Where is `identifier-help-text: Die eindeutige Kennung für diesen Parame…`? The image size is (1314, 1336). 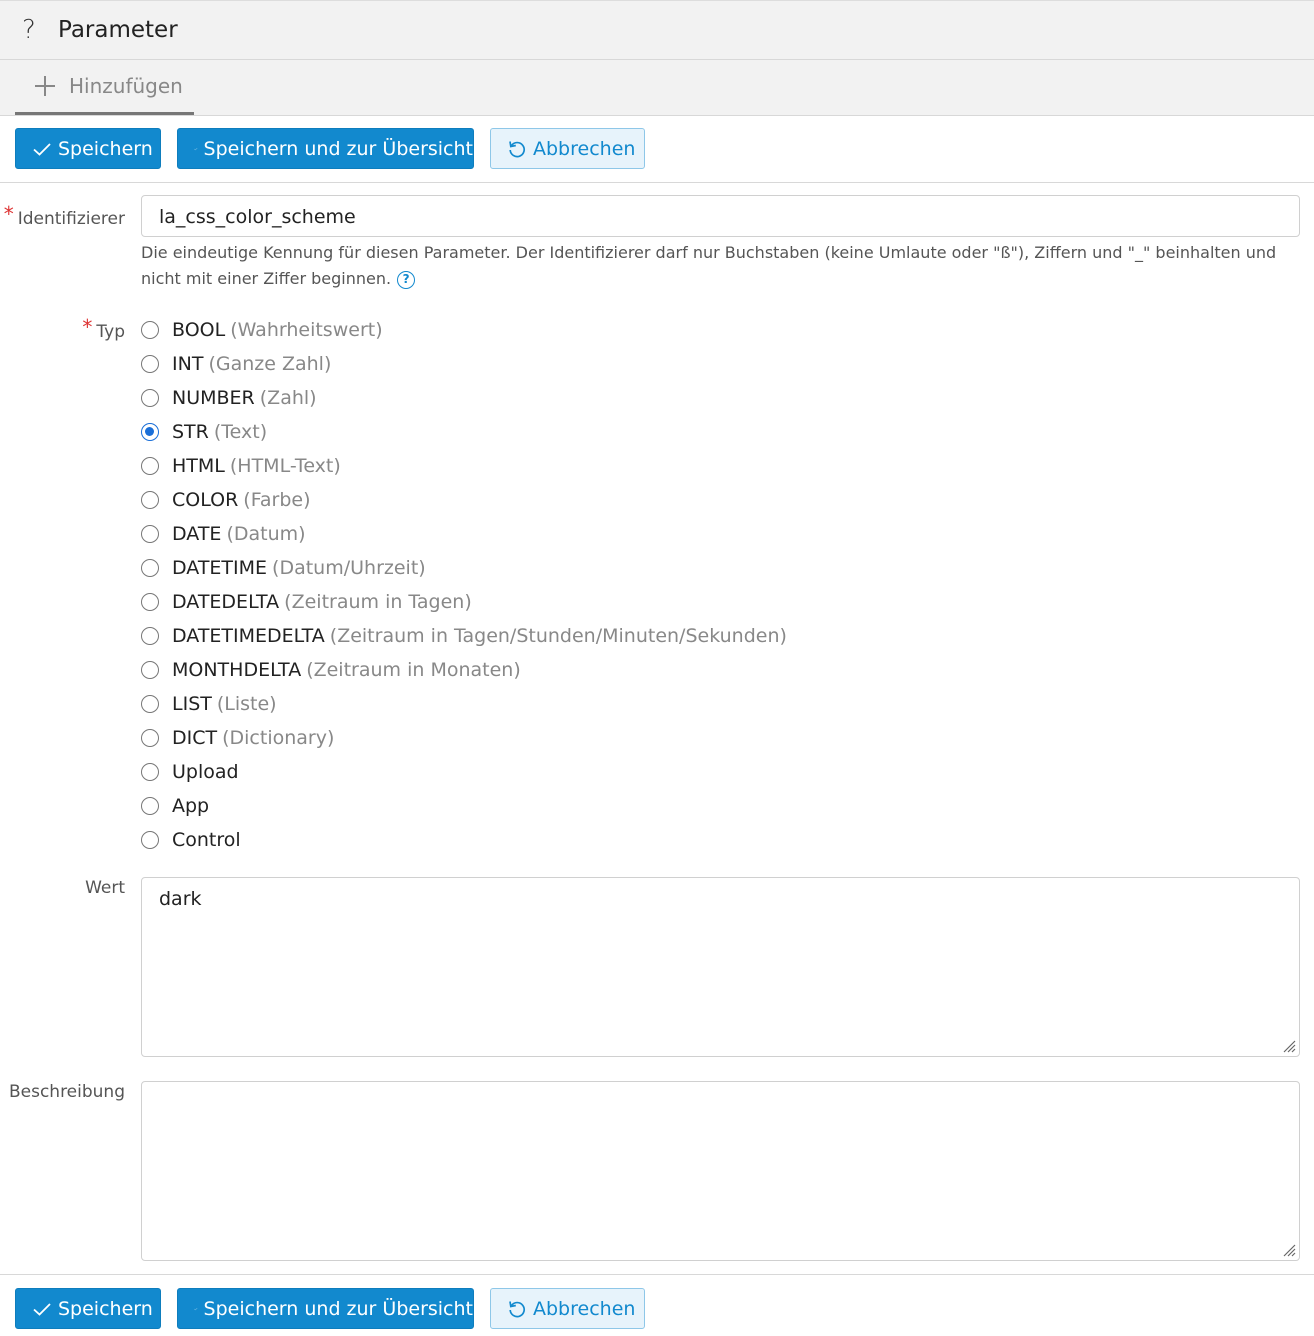 identifier-help-text: Die eindeutige Kennung für diesen Parame… is located at coordinates (709, 266).